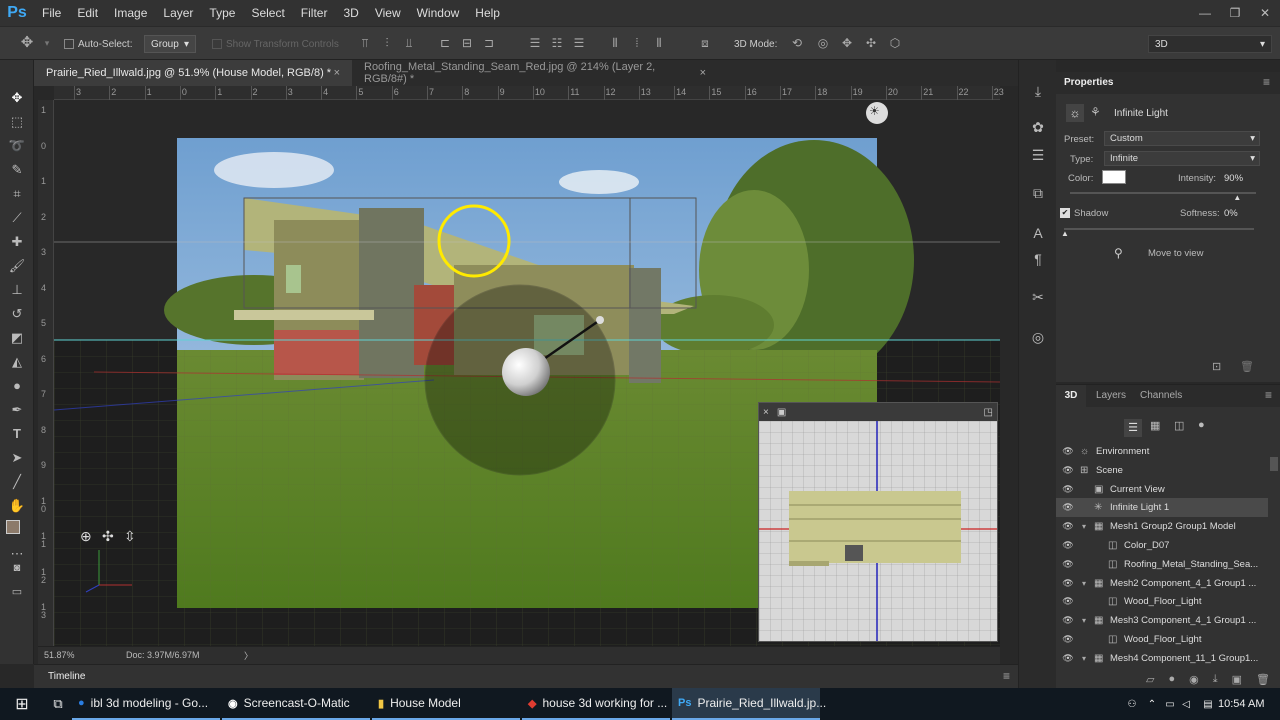 This screenshot has width=1280, height=720. What do you see at coordinates (445, 43) in the screenshot?
I see `align-left-icon: ⊏` at bounding box center [445, 43].